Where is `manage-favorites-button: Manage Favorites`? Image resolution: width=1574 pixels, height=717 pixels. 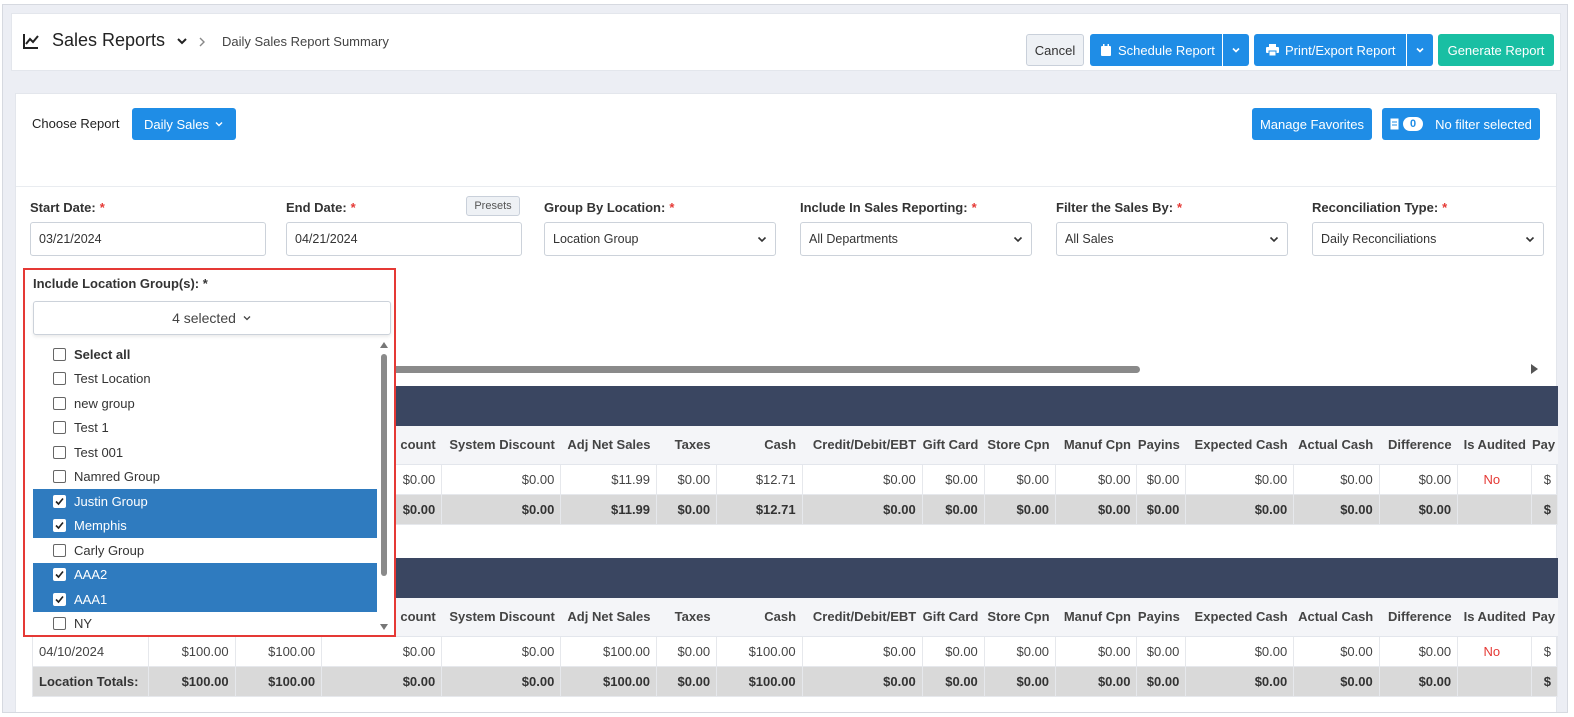
manage-favorites-button: Manage Favorites is located at coordinates (1312, 124).